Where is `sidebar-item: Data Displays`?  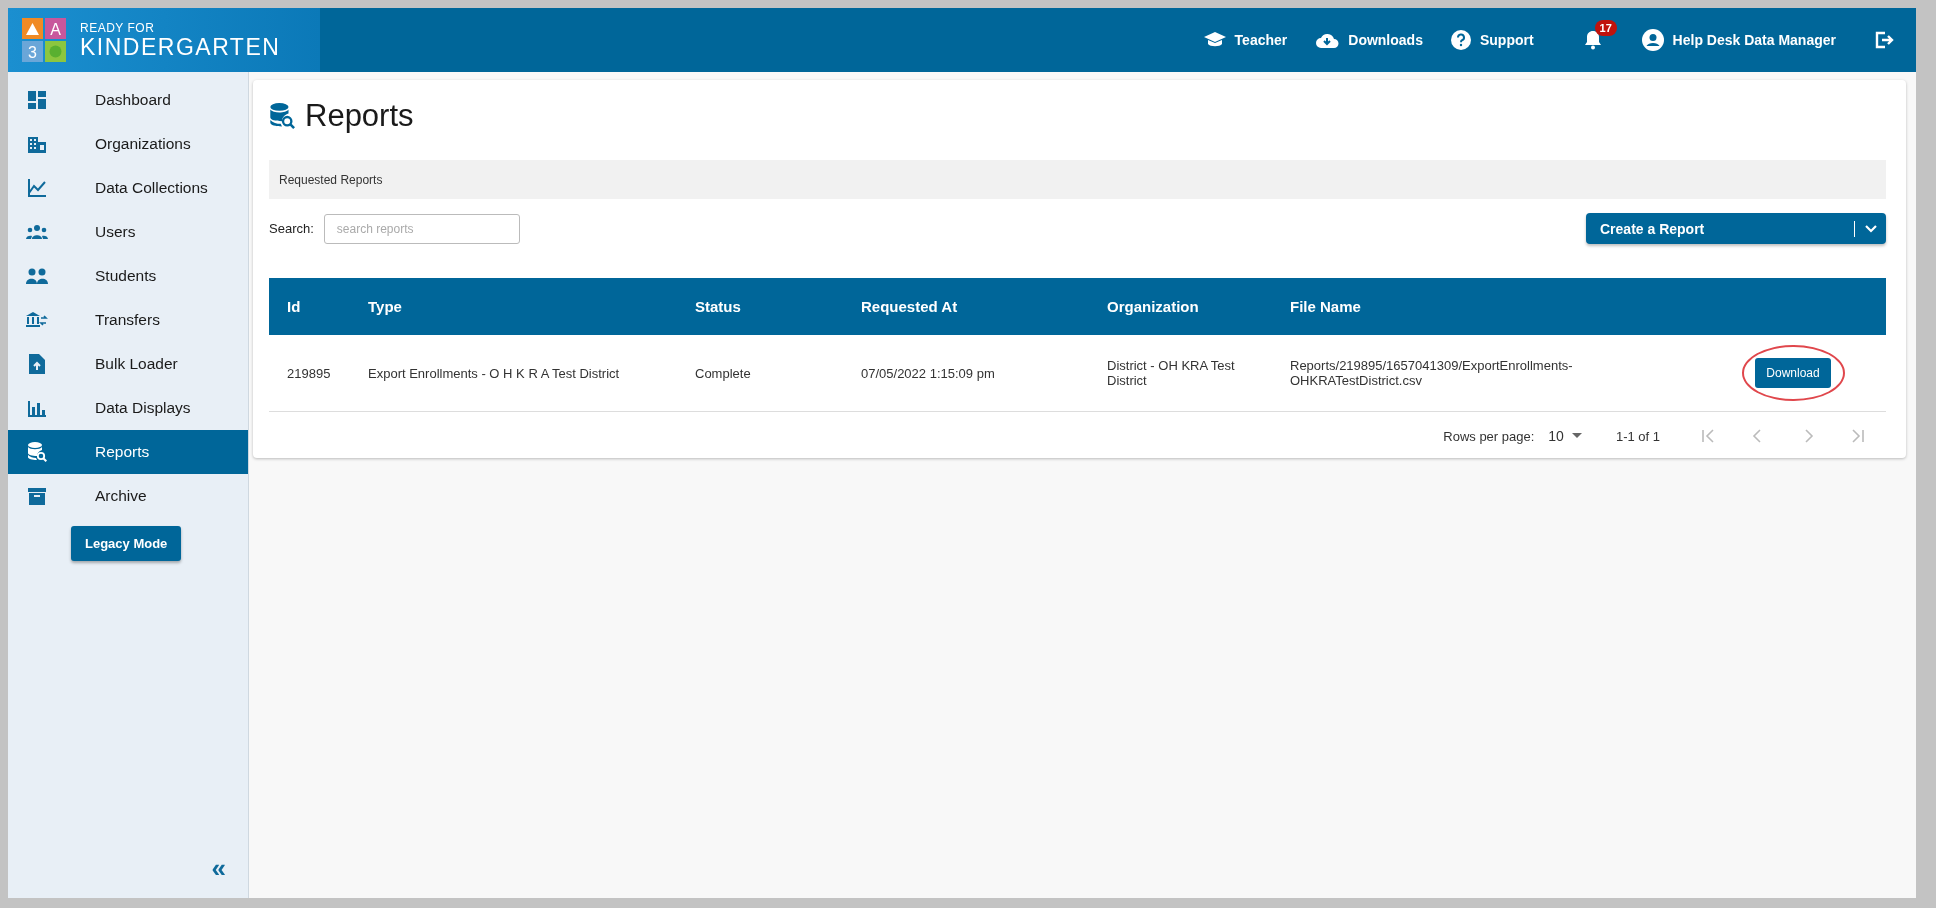 sidebar-item: Data Displays is located at coordinates (128, 408).